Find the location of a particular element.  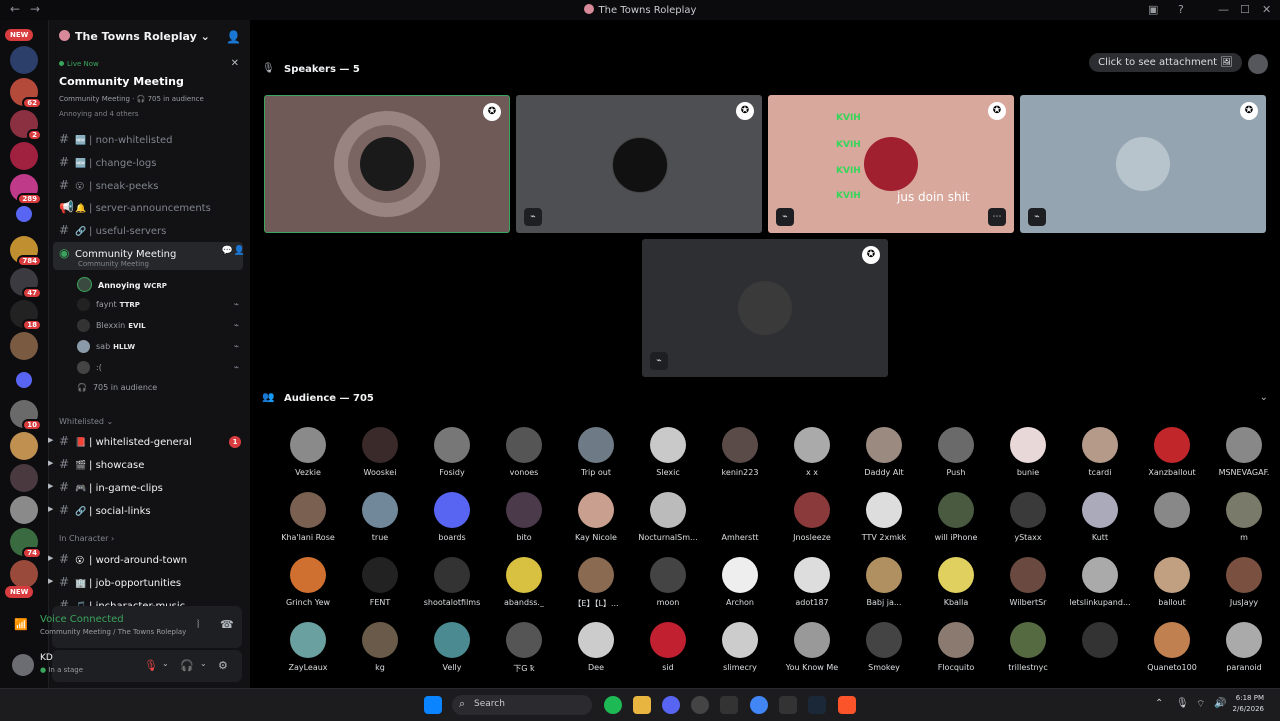

taskbar-clock: 6:18 PM 2/6/2026 is located at coordinates (1248, 704).